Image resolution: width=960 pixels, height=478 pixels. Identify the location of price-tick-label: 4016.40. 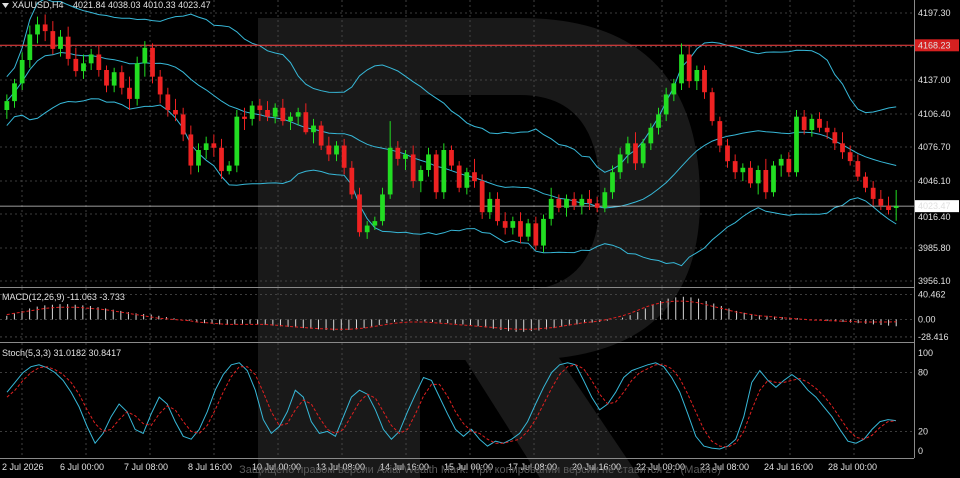
(934, 217).